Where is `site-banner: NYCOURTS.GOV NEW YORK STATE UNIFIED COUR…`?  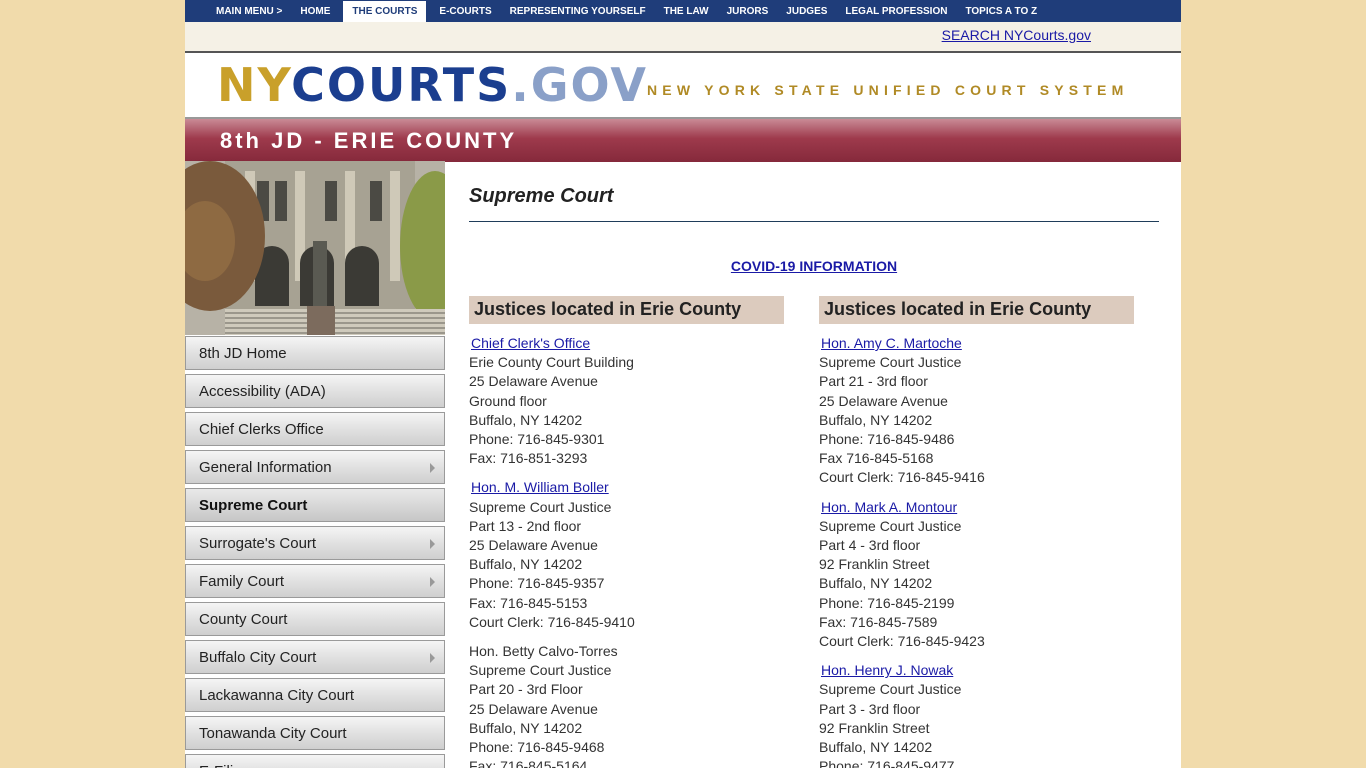 site-banner: NYCOURTS.GOV NEW YORK STATE UNIFIED COUR… is located at coordinates (683, 86).